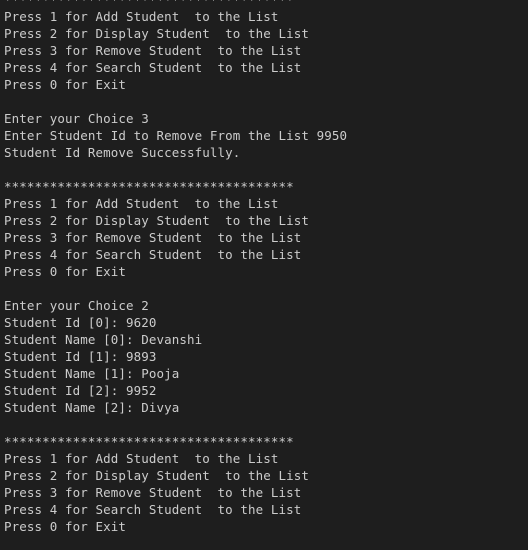 The width and height of the screenshot is (528, 550). What do you see at coordinates (80, 322) in the screenshot?
I see `student-id-line: Student Id [0]: 9620` at bounding box center [80, 322].